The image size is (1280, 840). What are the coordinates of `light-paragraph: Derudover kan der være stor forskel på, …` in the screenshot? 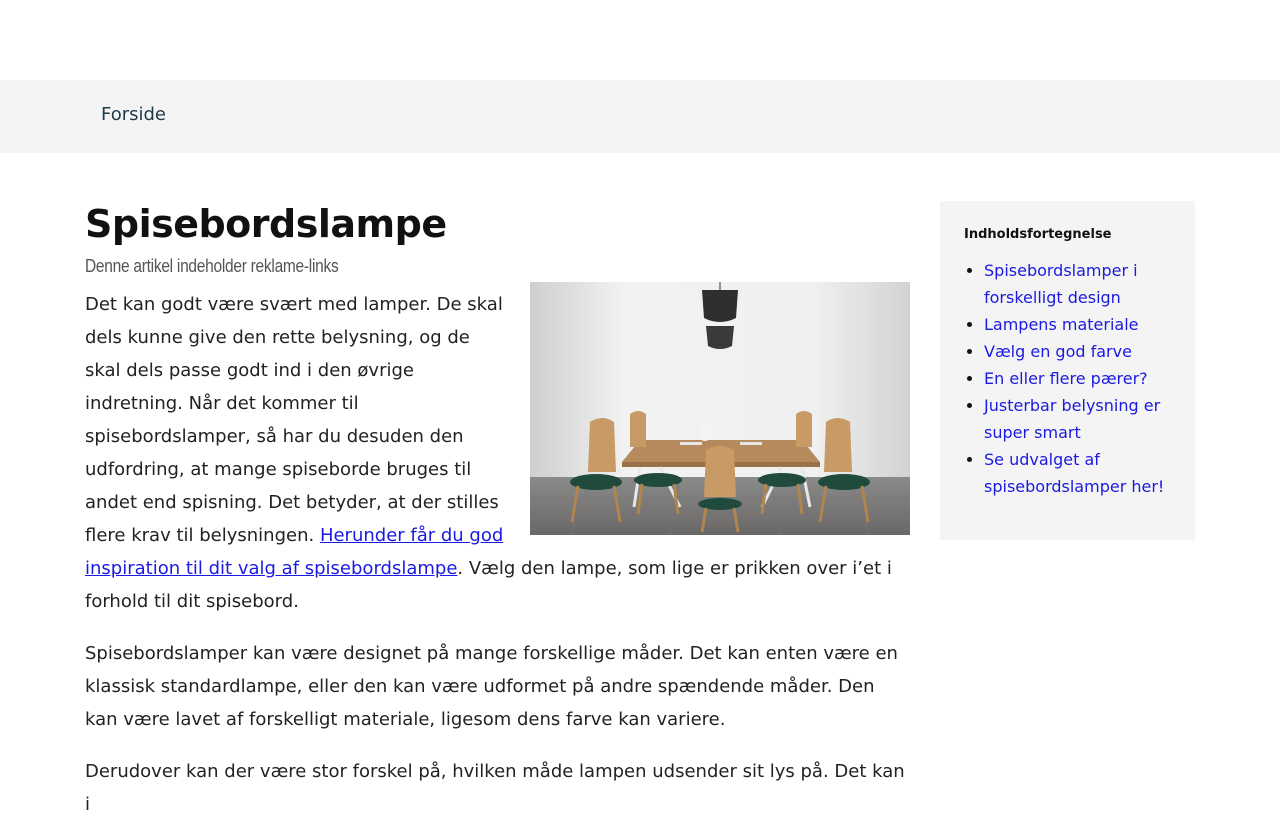 It's located at (495, 788).